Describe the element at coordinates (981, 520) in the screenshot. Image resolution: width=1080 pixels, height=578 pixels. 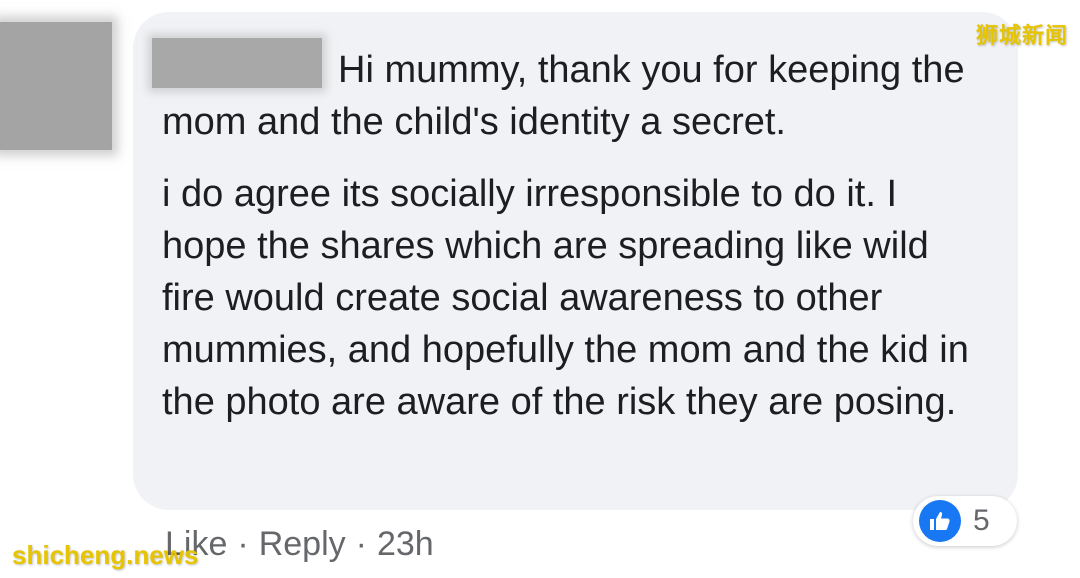
I see `reaction-count: 5` at that location.